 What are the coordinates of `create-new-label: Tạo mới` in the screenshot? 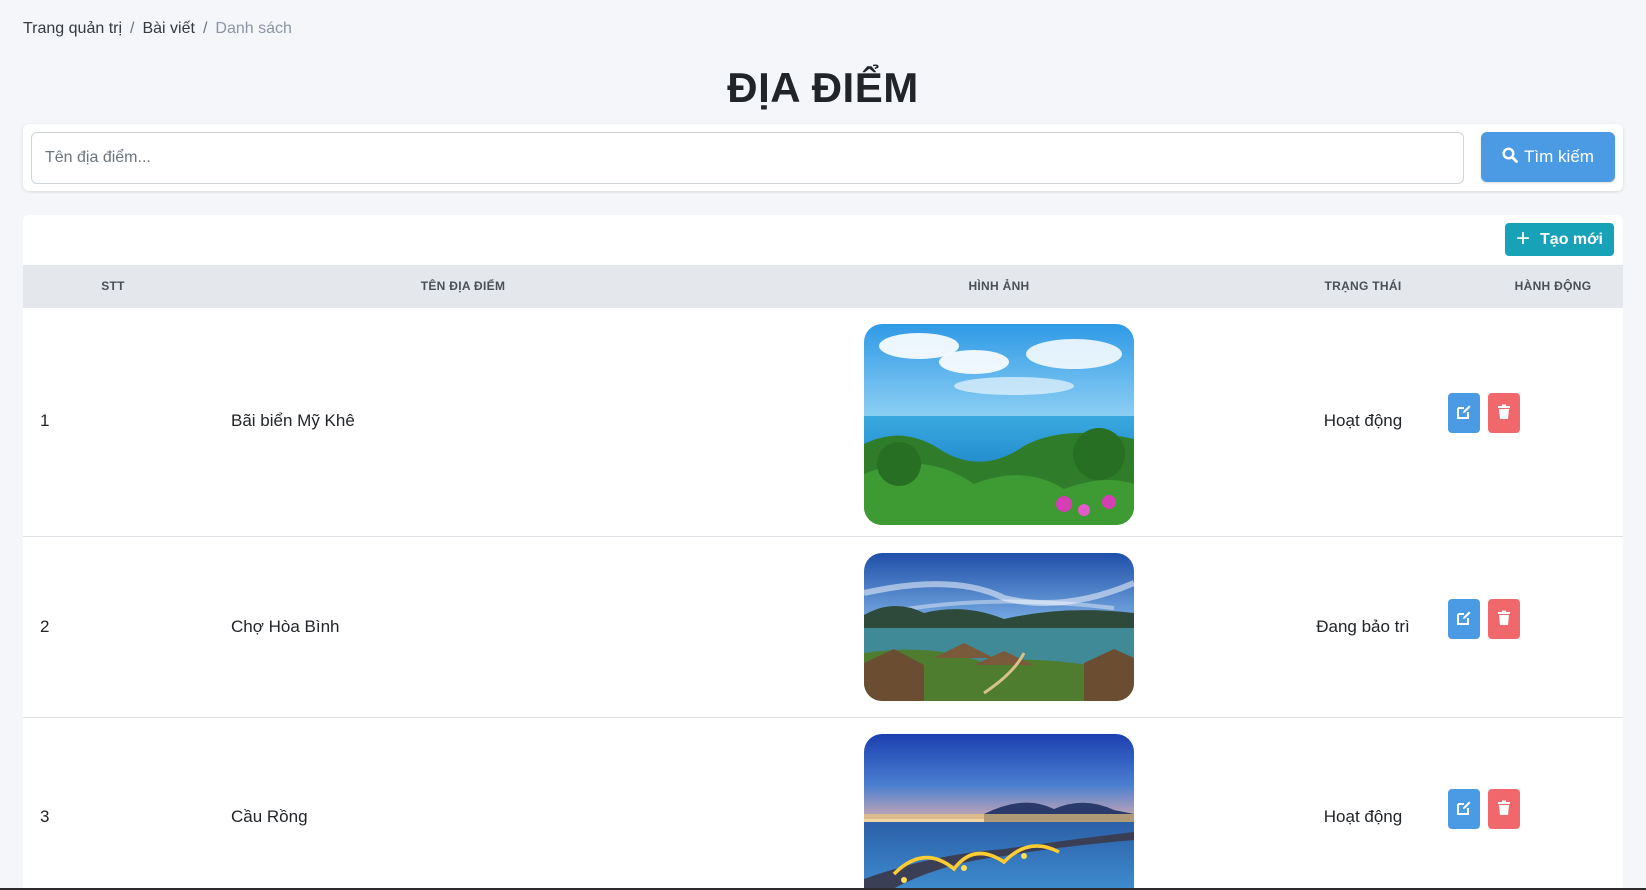 It's located at (1571, 239).